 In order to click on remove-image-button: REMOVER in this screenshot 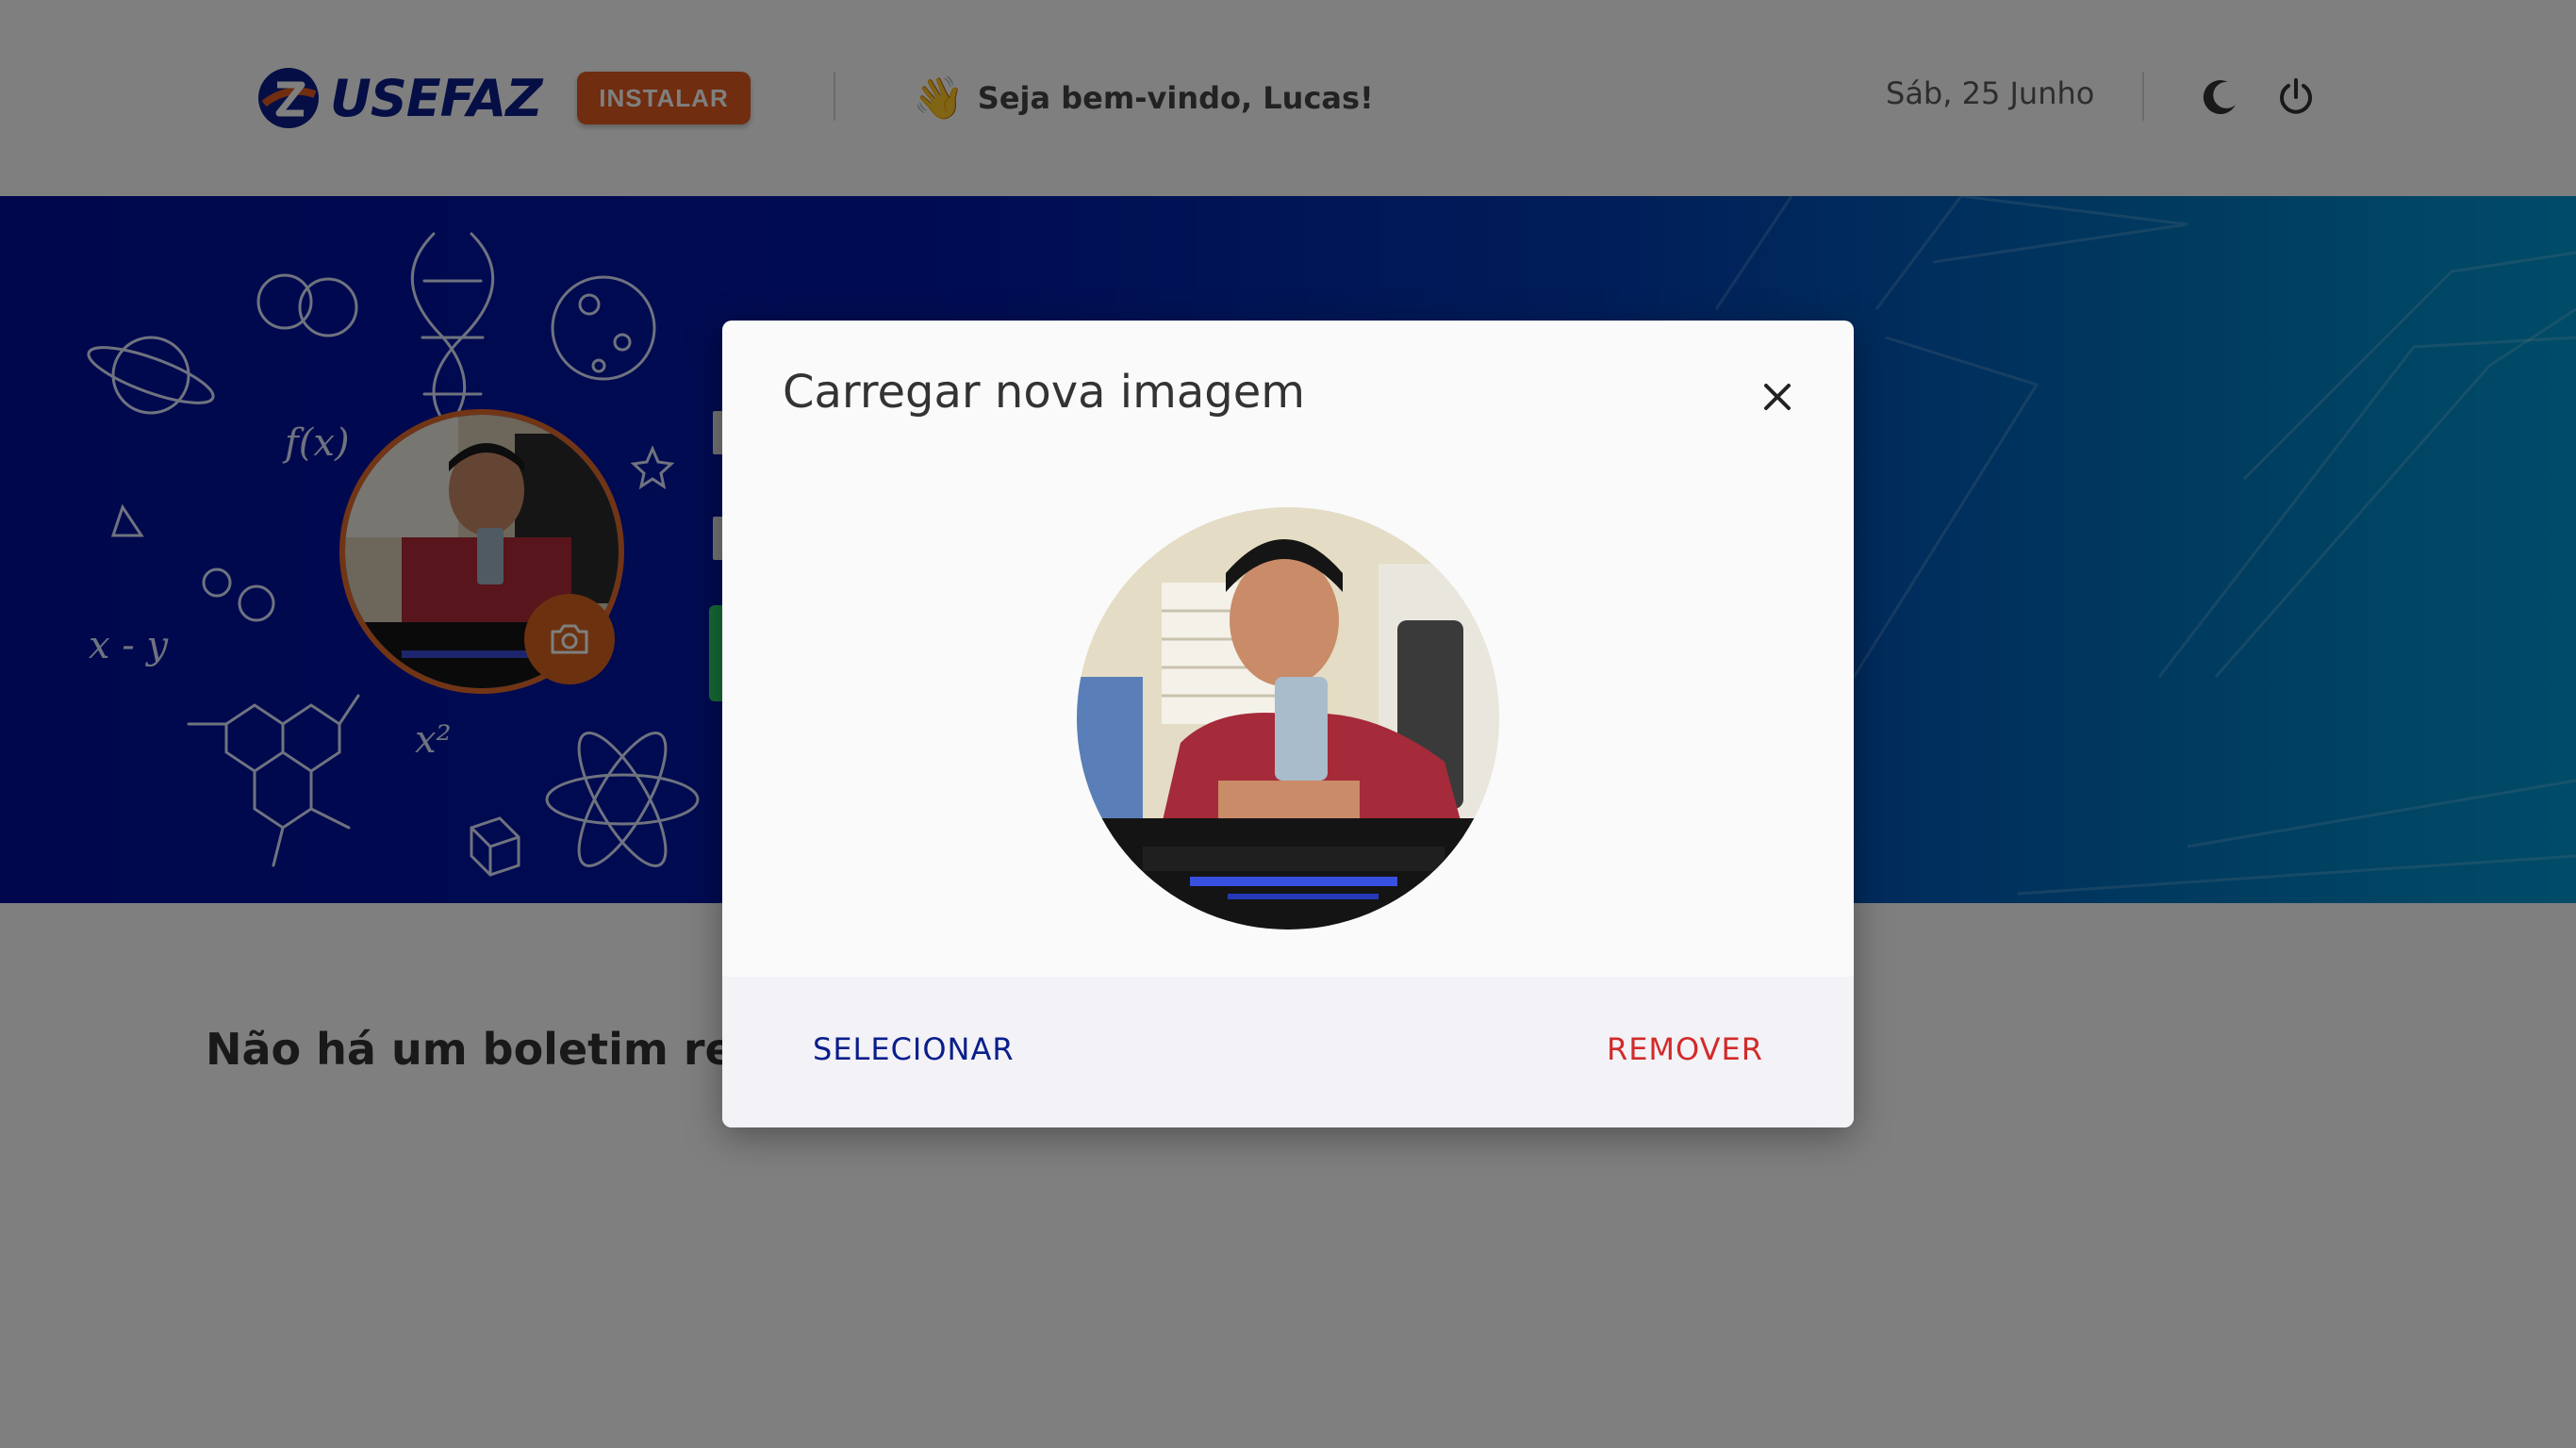, I will do `click(1685, 1049)`.